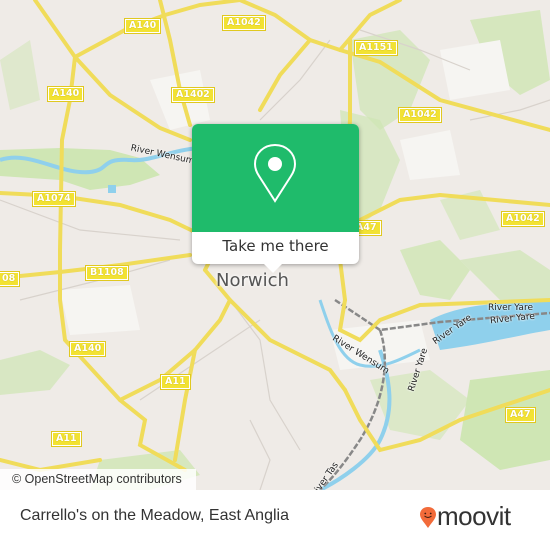 The height and width of the screenshot is (550, 550). Describe the element at coordinates (193, 95) in the screenshot. I see `road-label: A1402` at that location.